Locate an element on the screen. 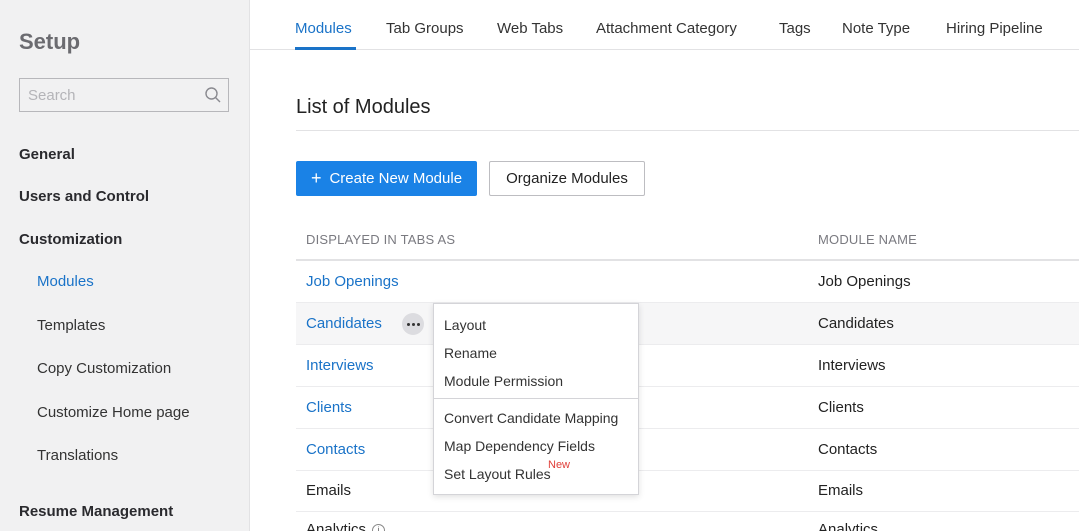 The image size is (1079, 531). sidebar-section-customization: Customization is located at coordinates (70, 239).